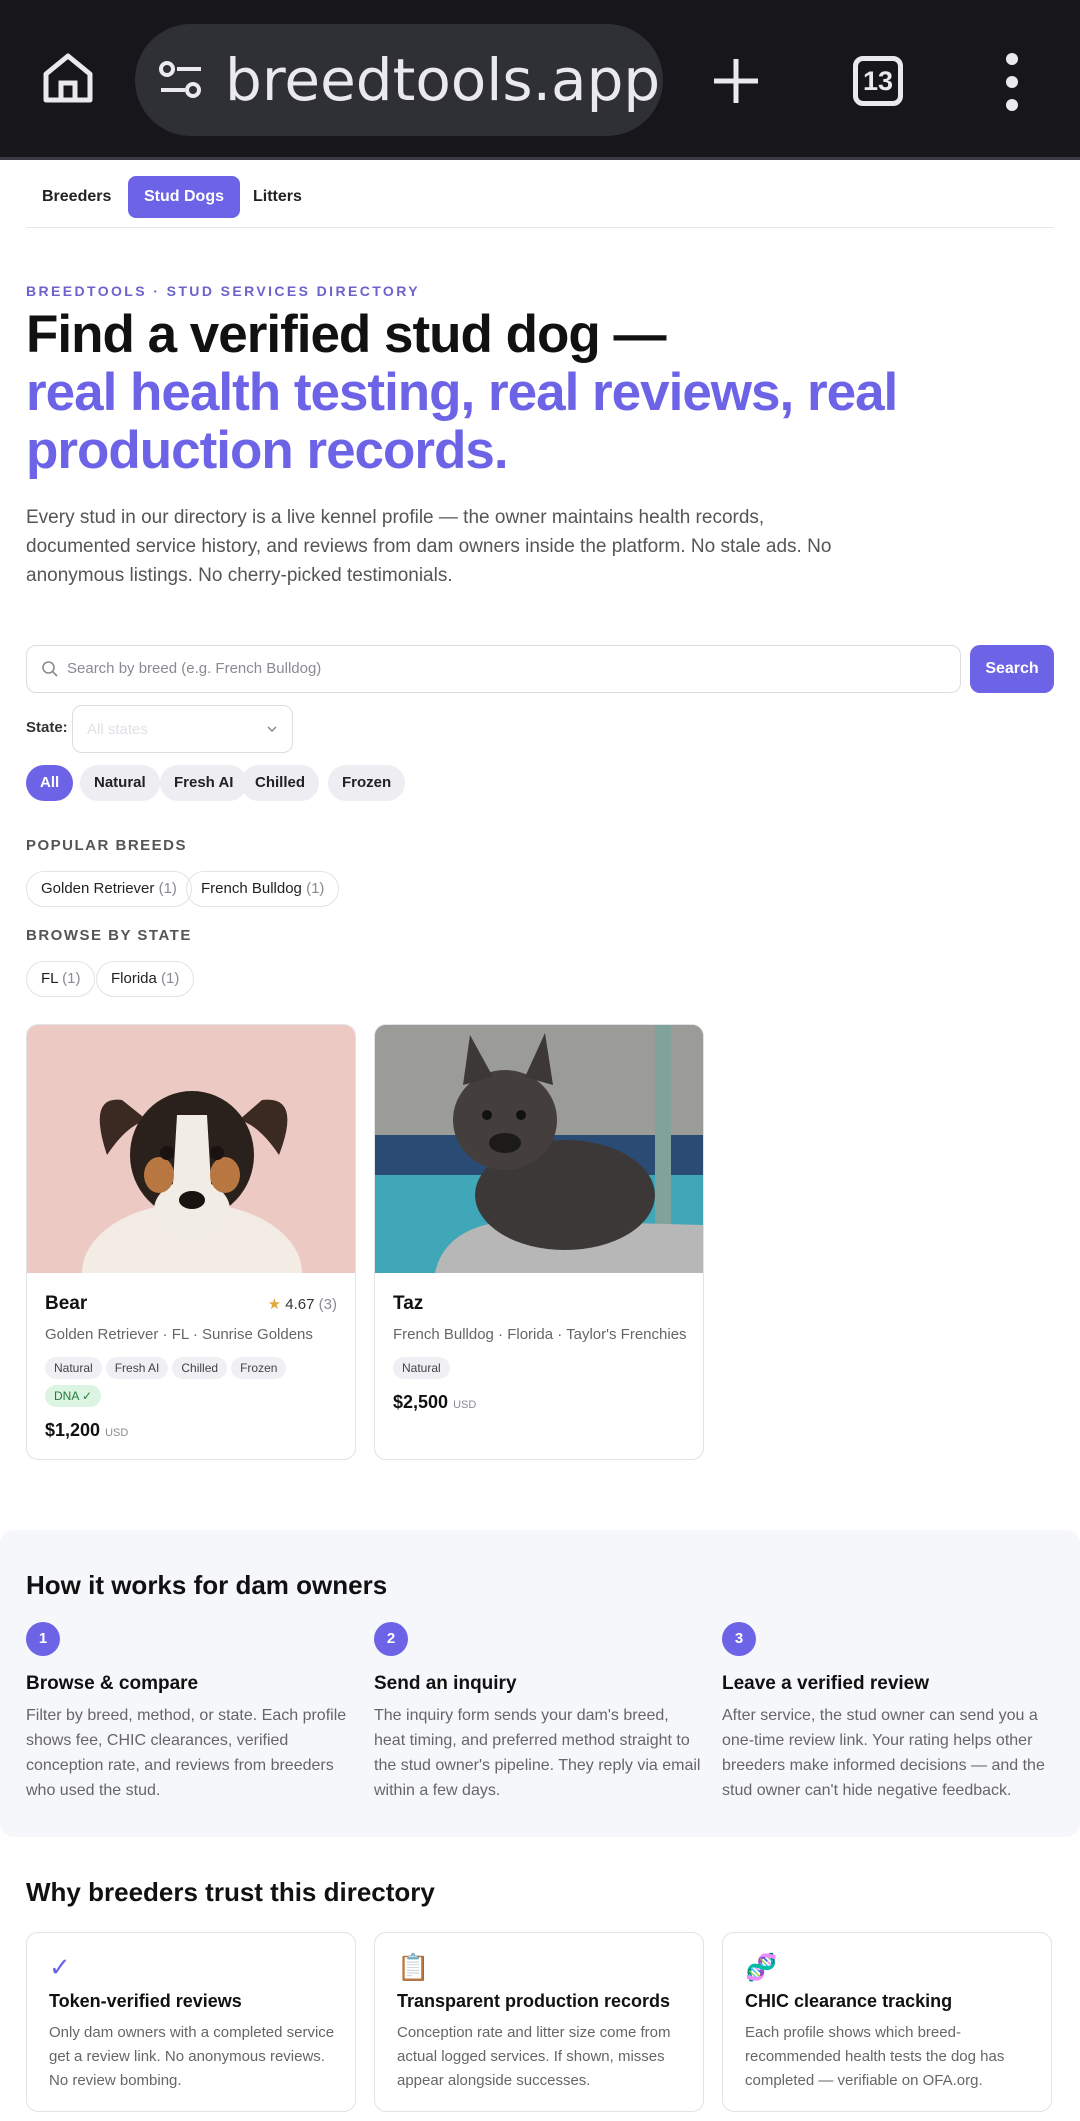 The height and width of the screenshot is (2121, 1080). What do you see at coordinates (50, 783) in the screenshot?
I see `method-chip-all: All` at bounding box center [50, 783].